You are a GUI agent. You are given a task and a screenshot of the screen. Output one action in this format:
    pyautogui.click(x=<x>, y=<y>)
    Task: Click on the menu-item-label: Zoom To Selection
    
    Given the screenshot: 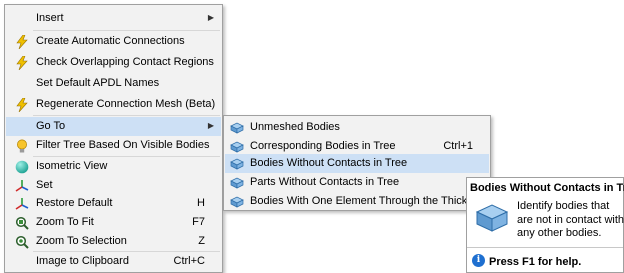 What is the action you would take?
    pyautogui.click(x=81, y=241)
    